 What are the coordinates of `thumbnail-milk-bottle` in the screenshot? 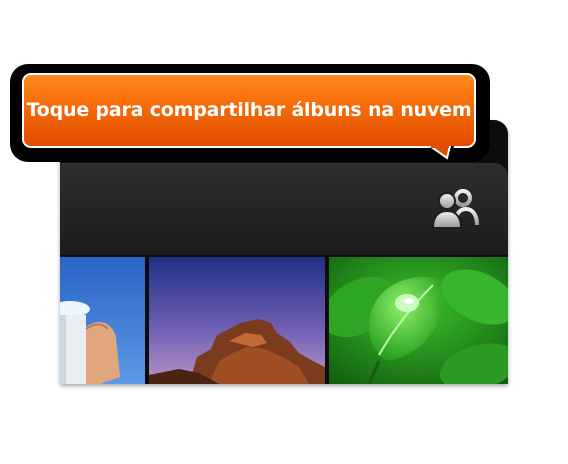 It's located at (102, 320).